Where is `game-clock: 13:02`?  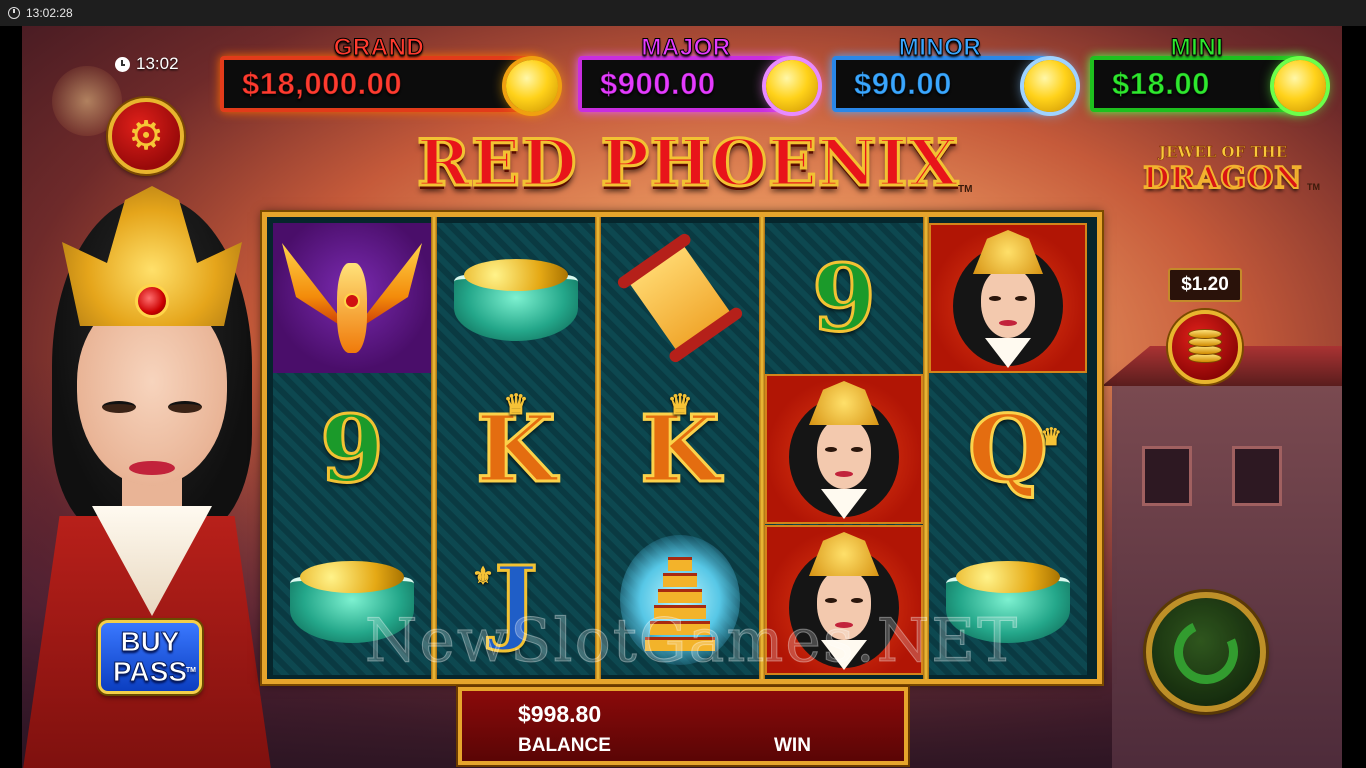
game-clock: 13:02 is located at coordinates (147, 64).